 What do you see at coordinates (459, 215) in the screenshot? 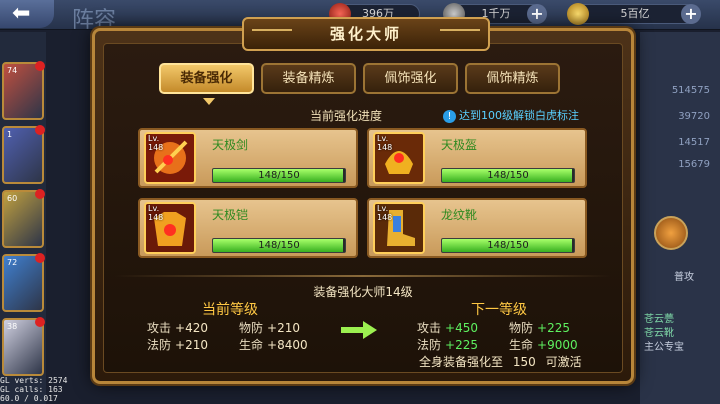
I see `equipment-name: 龙纹靴` at bounding box center [459, 215].